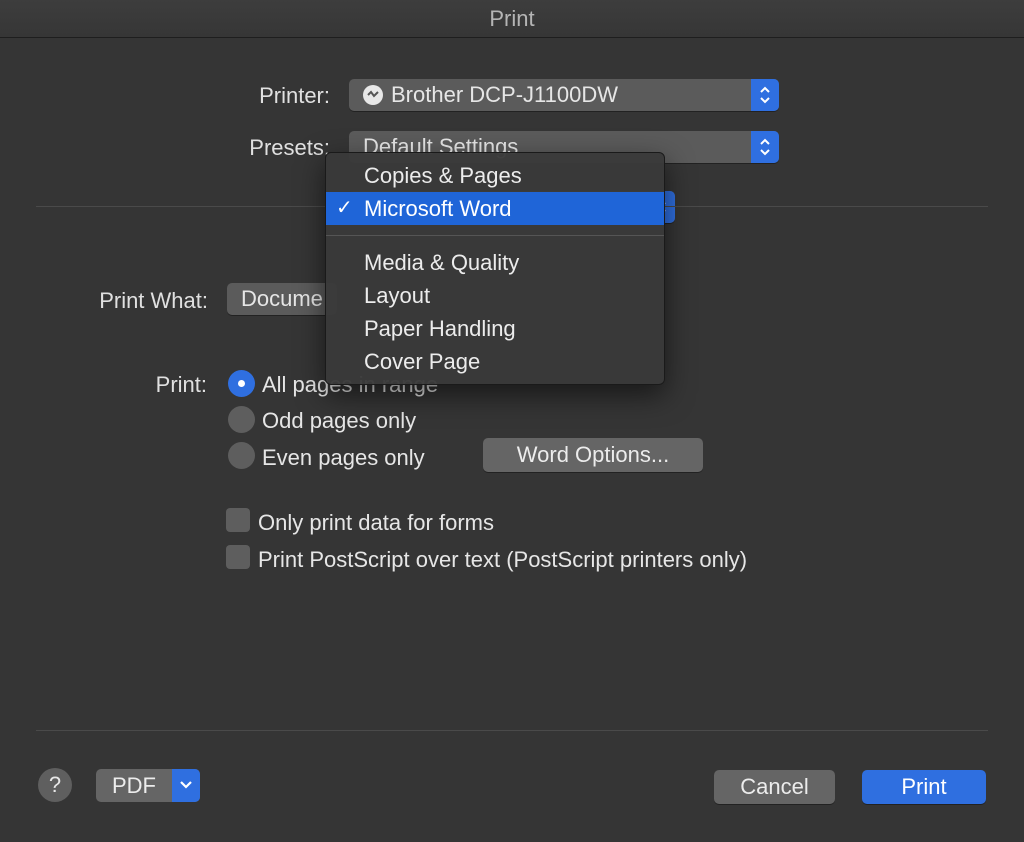 This screenshot has width=1024, height=842. I want to click on pdf-menu-button: PDF, so click(148, 785).